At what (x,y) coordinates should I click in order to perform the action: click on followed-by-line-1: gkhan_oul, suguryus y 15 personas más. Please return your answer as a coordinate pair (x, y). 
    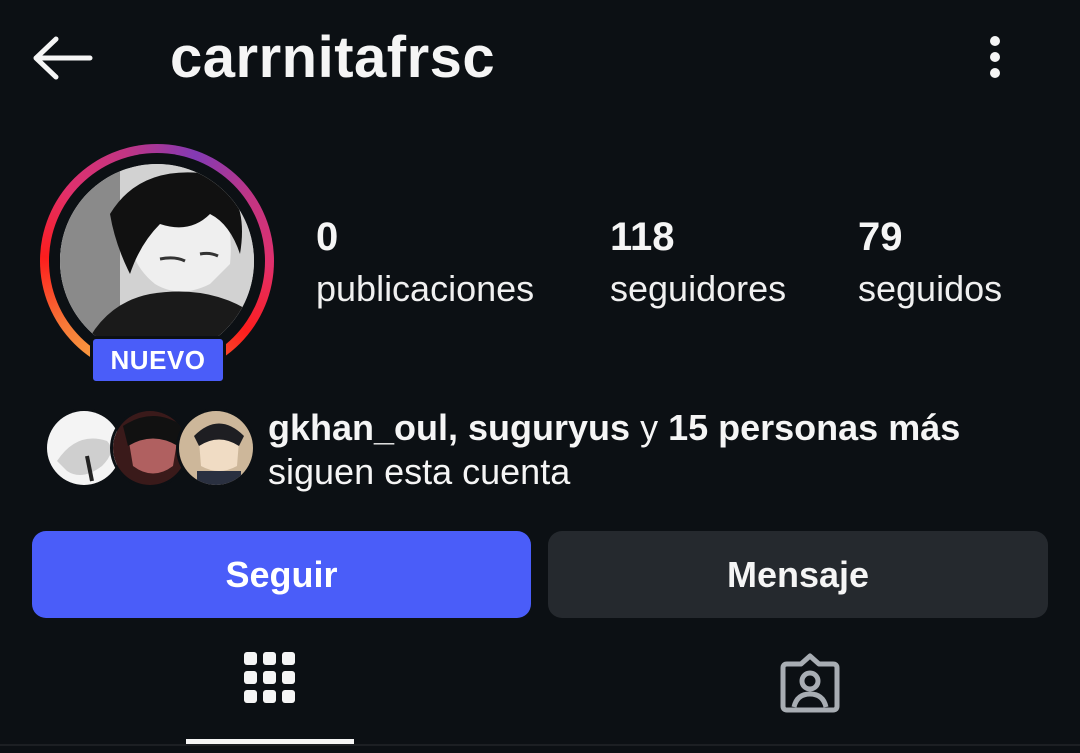
    Looking at the image, I should click on (663, 428).